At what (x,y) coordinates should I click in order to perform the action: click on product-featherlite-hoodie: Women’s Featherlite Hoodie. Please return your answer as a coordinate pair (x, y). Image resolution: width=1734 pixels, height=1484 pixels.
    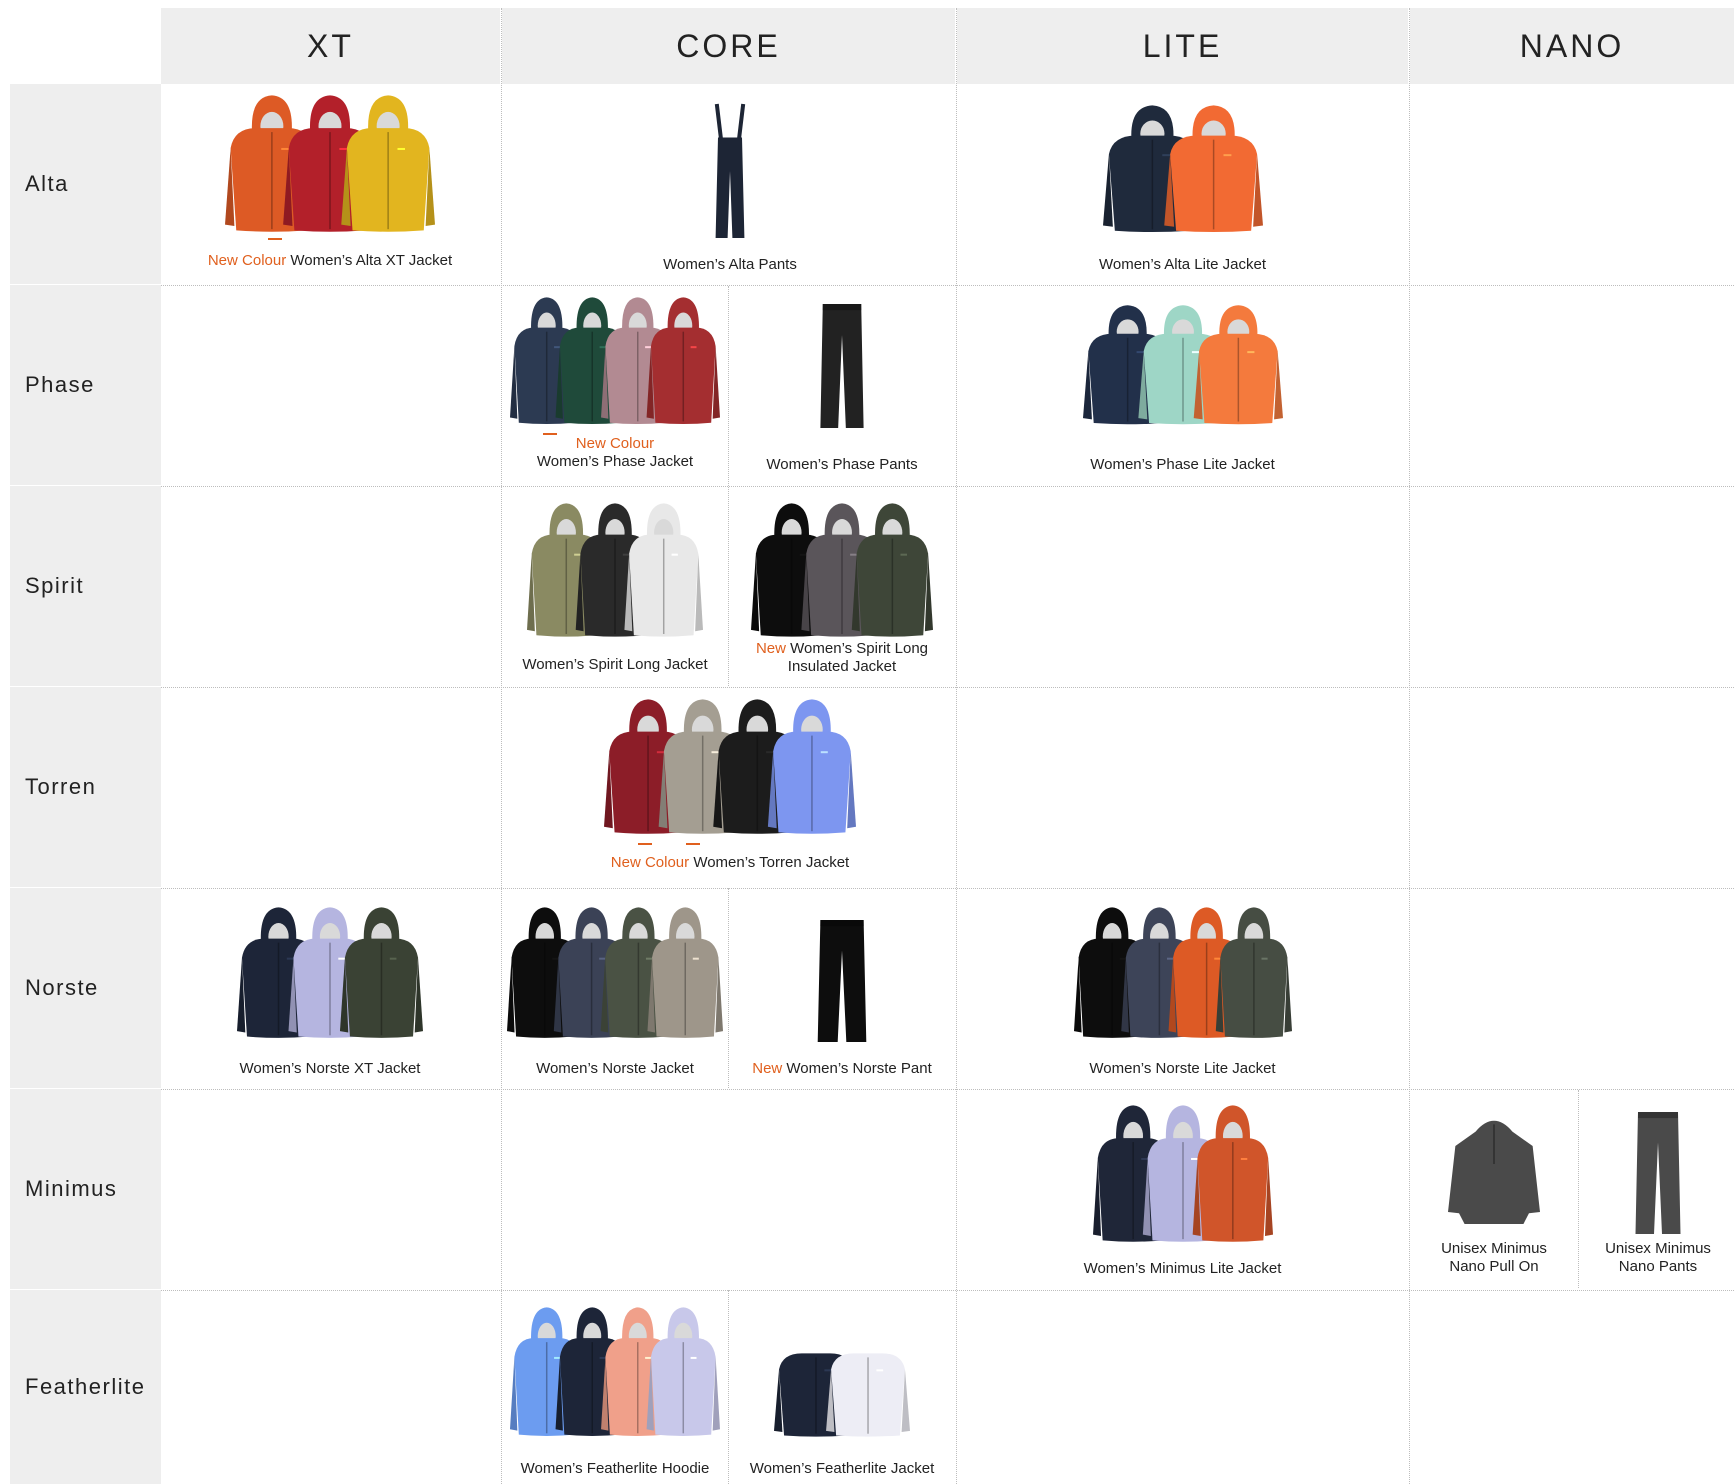
    Looking at the image, I should click on (615, 1392).